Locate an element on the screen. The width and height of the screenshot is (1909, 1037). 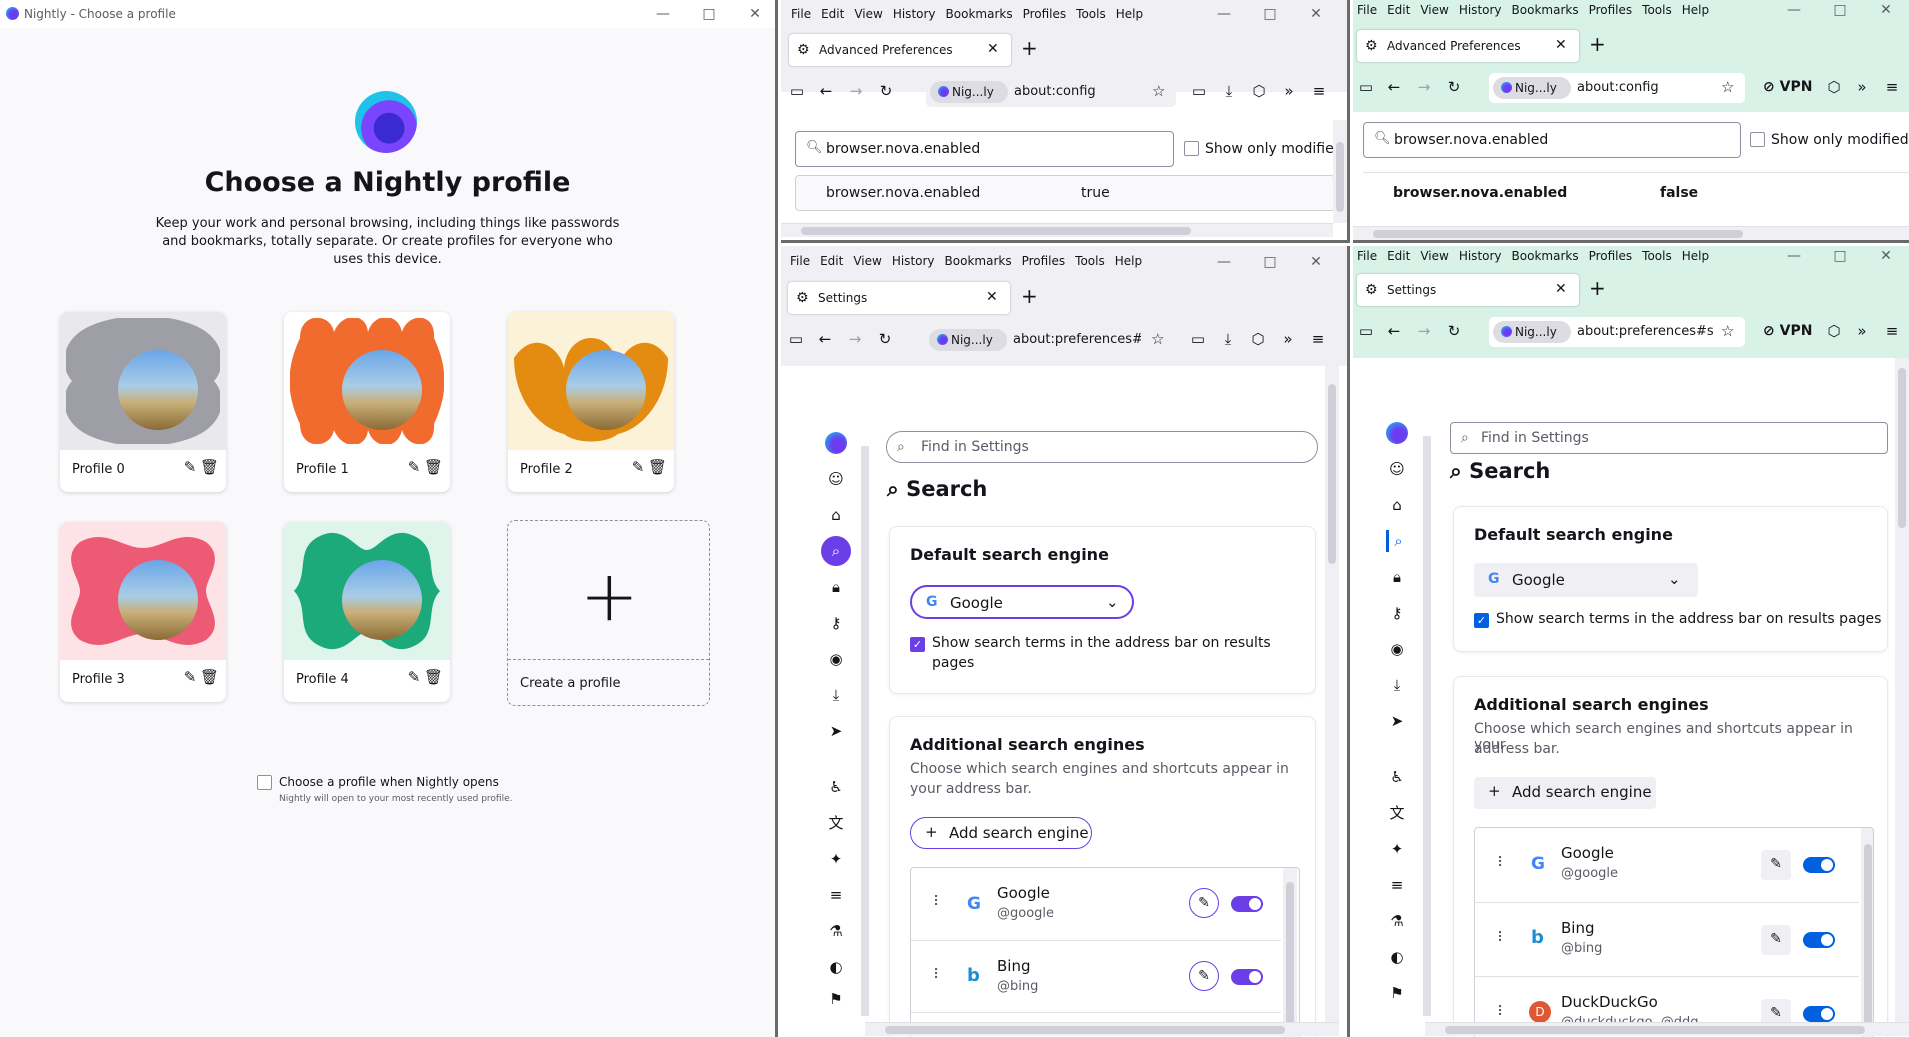
engine-toggle is located at coordinates (1819, 1014).